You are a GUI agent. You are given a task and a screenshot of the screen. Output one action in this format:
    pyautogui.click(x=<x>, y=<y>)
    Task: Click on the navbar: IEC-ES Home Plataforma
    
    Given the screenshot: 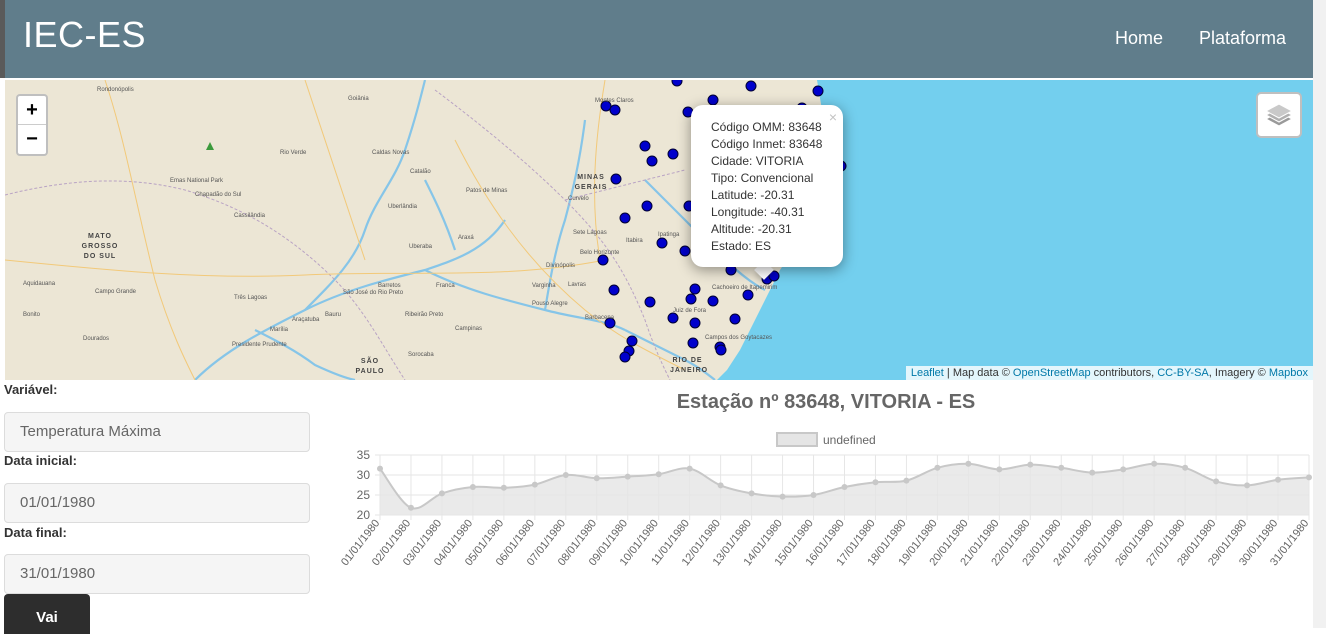 What is the action you would take?
    pyautogui.click(x=656, y=39)
    